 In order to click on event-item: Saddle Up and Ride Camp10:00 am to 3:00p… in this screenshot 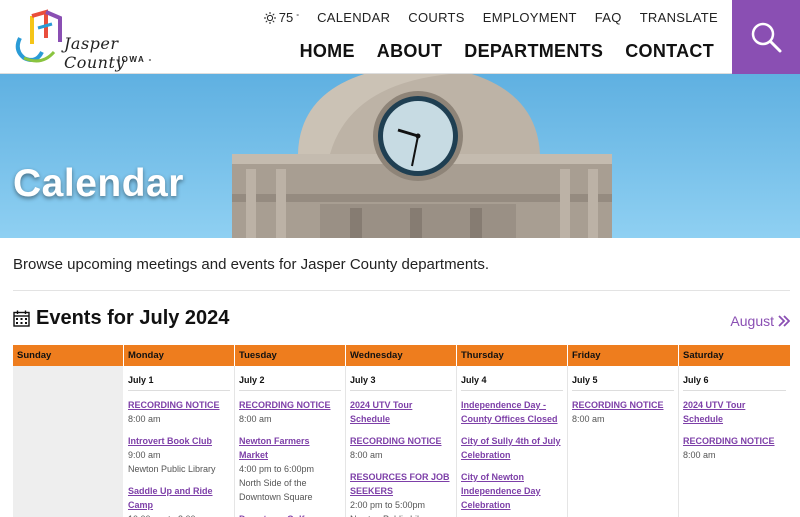, I will do `click(179, 500)`.